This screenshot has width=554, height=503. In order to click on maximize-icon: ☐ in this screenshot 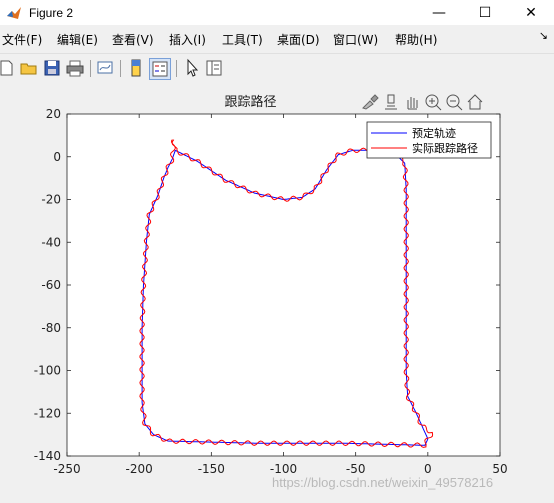, I will do `click(485, 12)`.